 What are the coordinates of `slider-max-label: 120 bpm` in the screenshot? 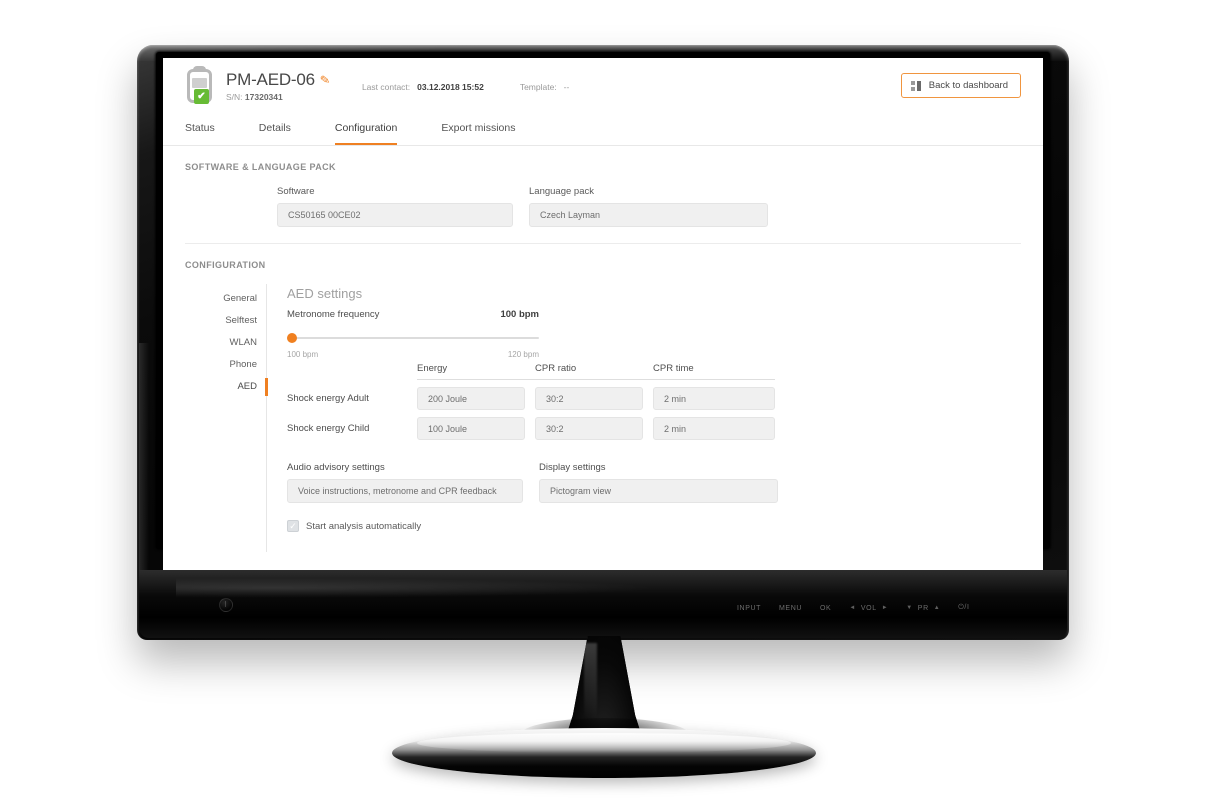 It's located at (523, 354).